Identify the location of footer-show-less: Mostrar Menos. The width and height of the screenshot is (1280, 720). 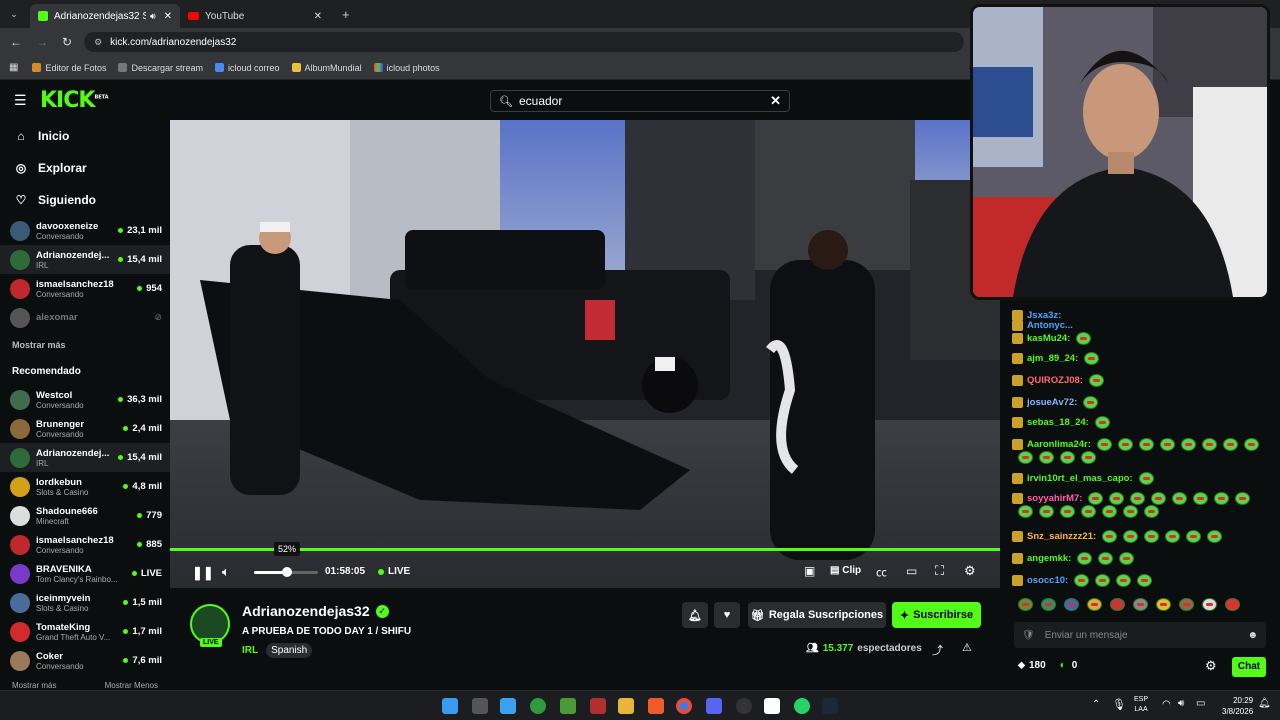
(131, 685).